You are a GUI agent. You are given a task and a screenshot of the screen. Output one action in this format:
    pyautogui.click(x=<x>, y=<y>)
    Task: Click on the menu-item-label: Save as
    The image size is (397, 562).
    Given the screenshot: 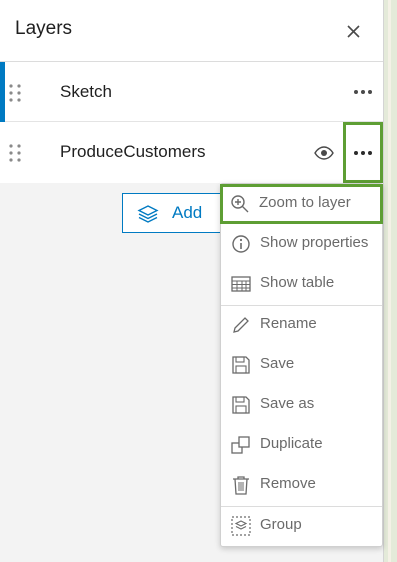 What is the action you would take?
    pyautogui.click(x=287, y=403)
    